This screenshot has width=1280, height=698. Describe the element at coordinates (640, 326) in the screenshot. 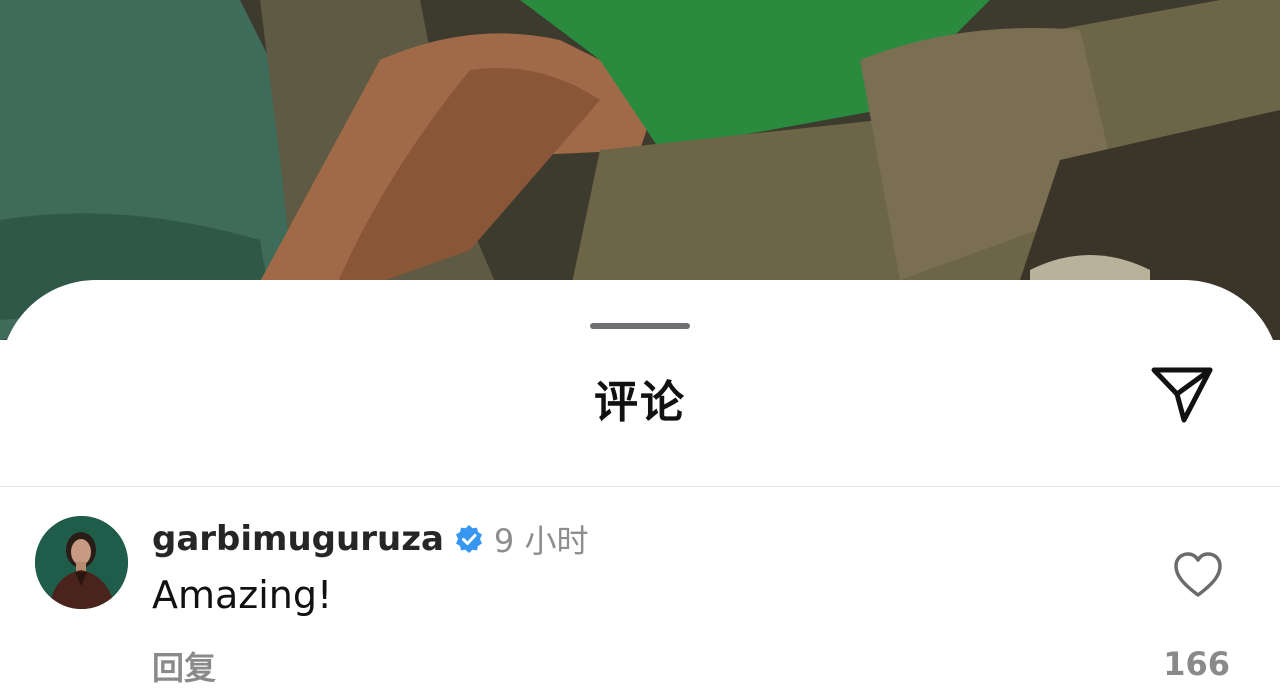

I see `sheet-grabber-handle` at that location.